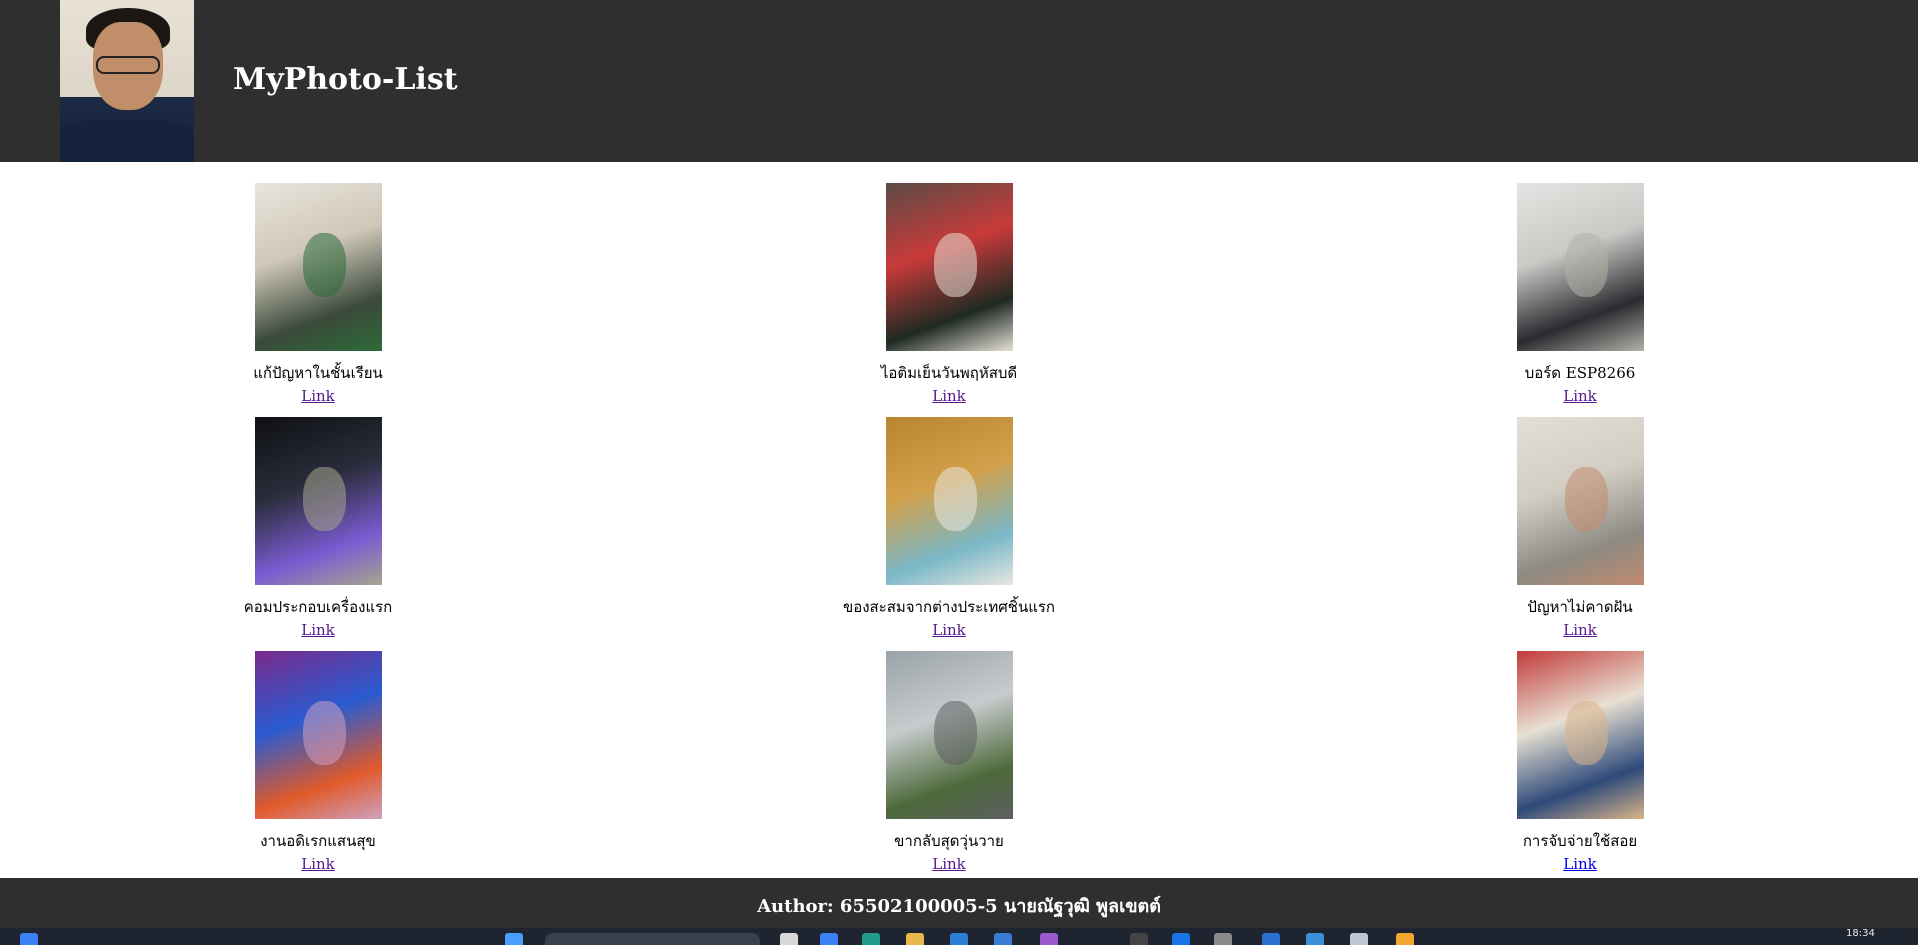  Describe the element at coordinates (949, 607) in the screenshot. I see `photo-caption: ของสะสมจากต่างประเทศชิ้นแรก` at that location.